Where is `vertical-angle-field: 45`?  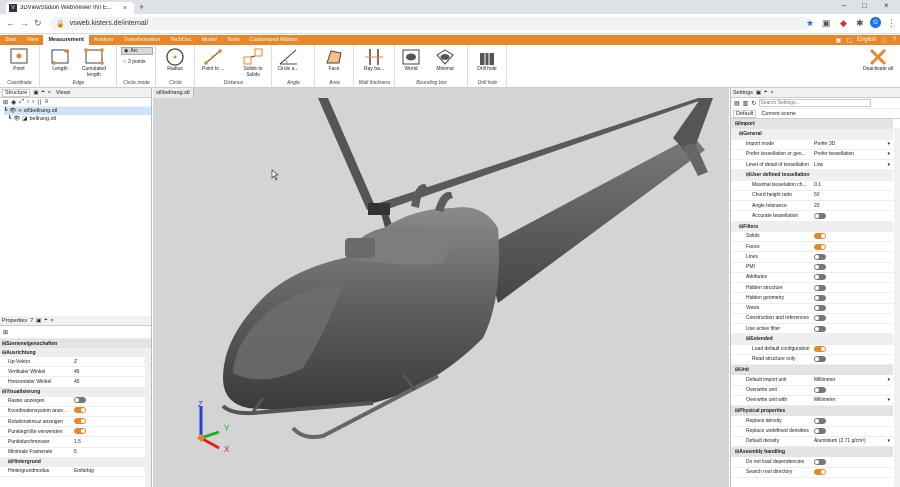 vertical-angle-field: 45 is located at coordinates (111, 372).